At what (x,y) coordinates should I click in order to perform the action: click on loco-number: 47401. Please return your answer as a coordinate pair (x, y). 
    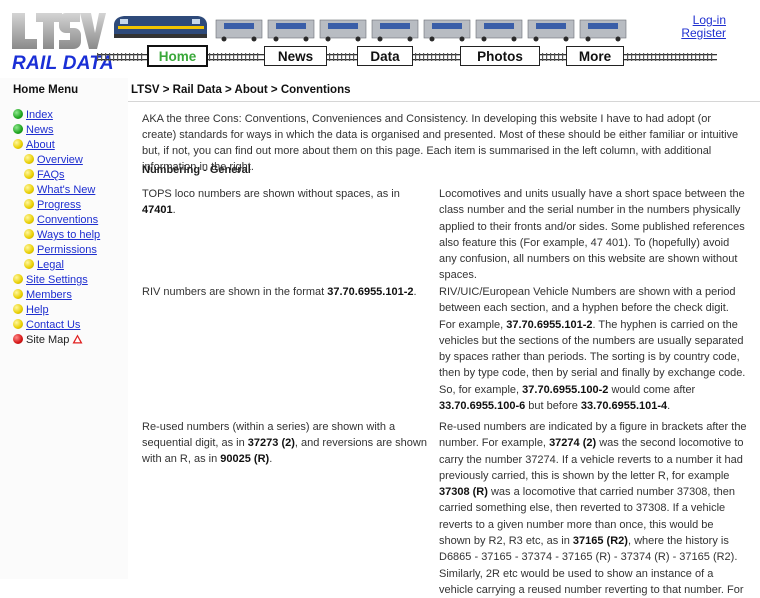
    Looking at the image, I should click on (157, 210).